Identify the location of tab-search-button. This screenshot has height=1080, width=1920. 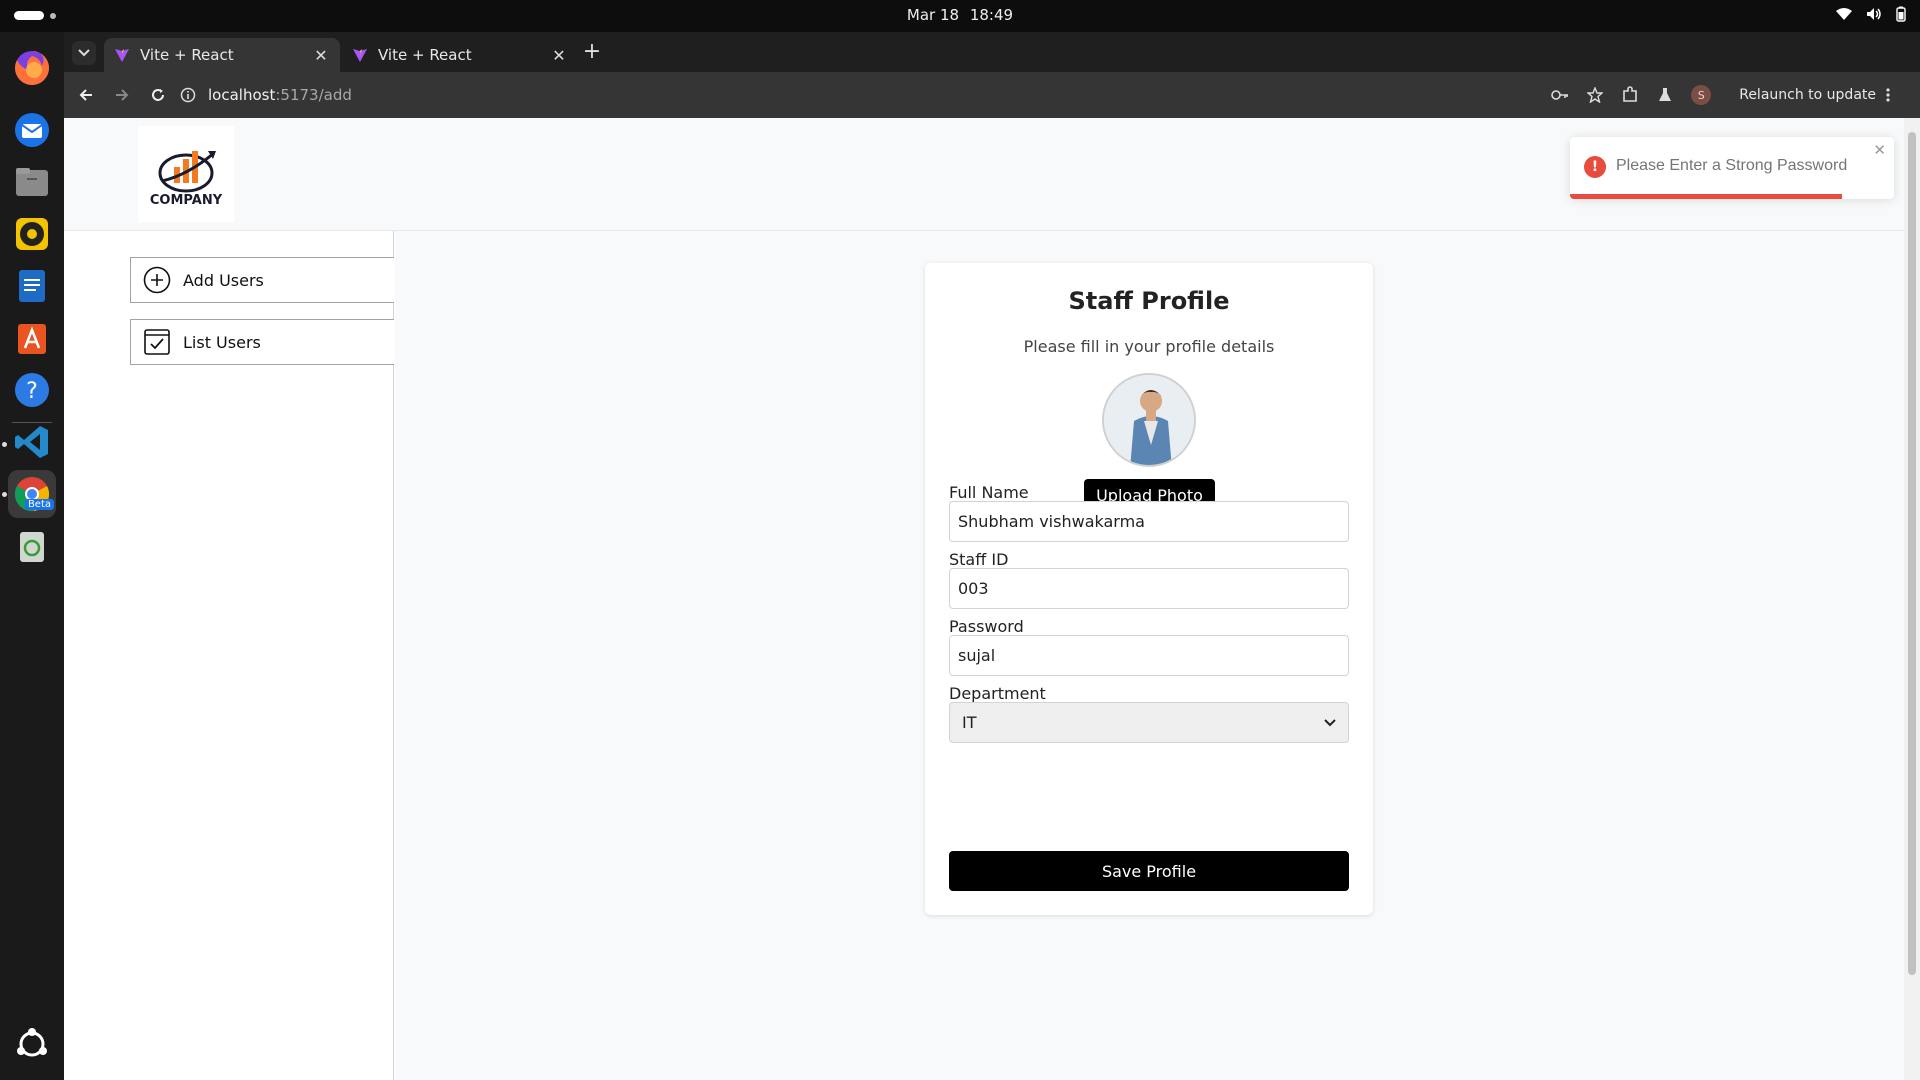
(84, 53).